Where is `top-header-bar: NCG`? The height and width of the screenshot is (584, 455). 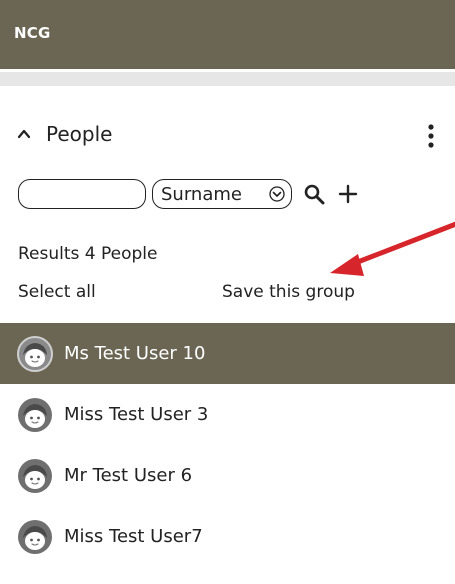
top-header-bar: NCG is located at coordinates (227, 34).